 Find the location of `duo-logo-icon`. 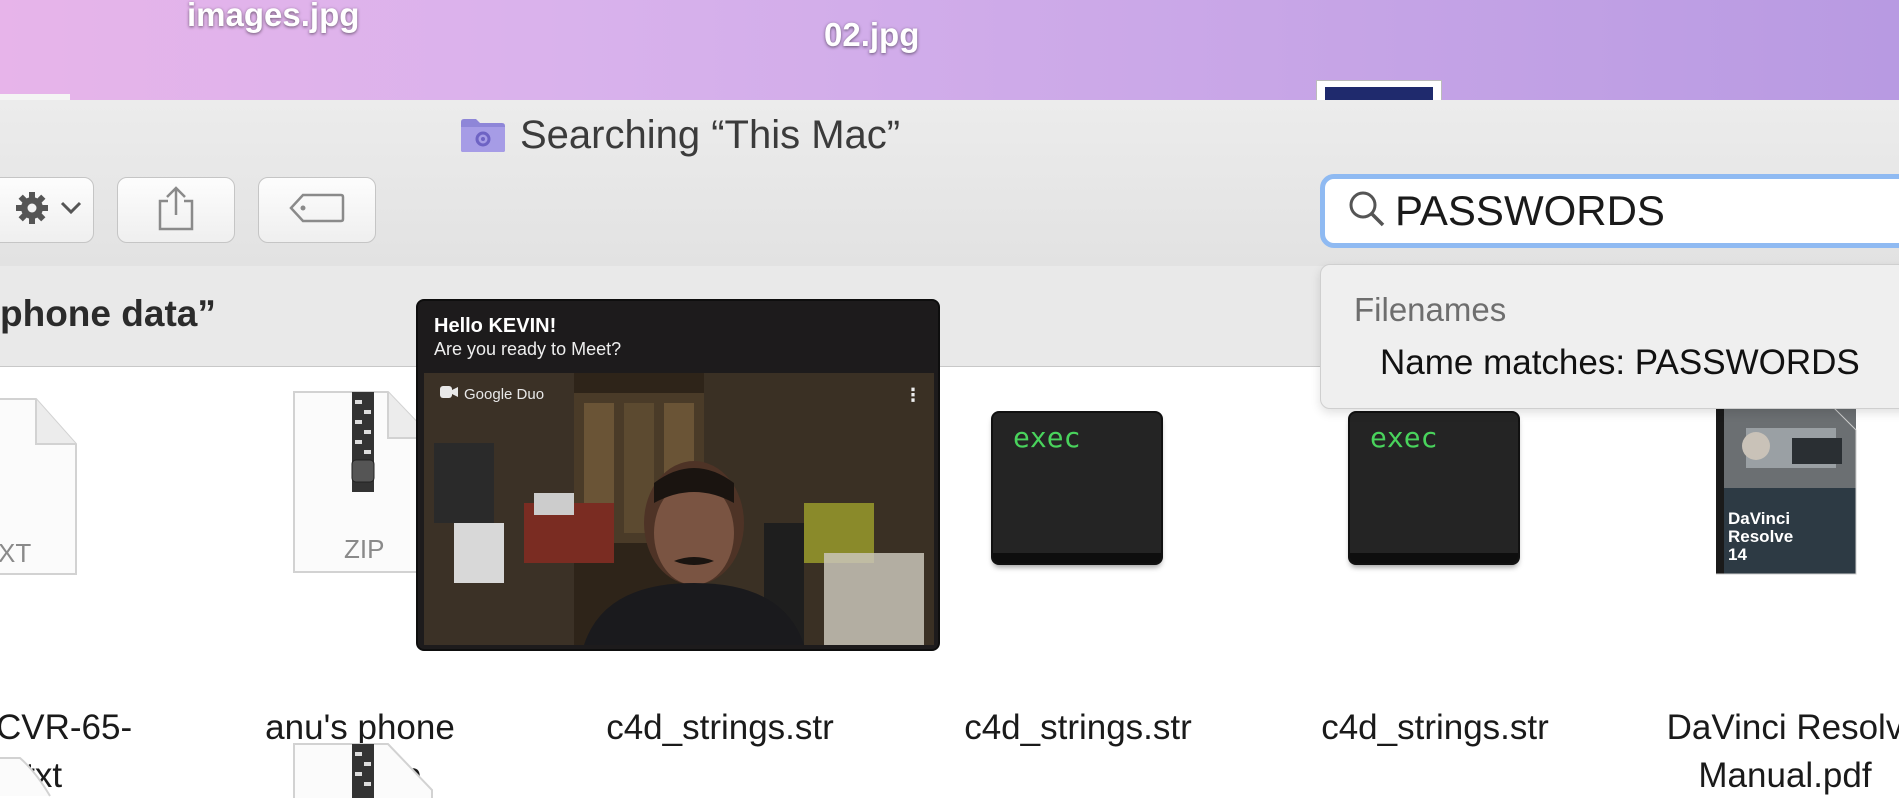

duo-logo-icon is located at coordinates (449, 394).